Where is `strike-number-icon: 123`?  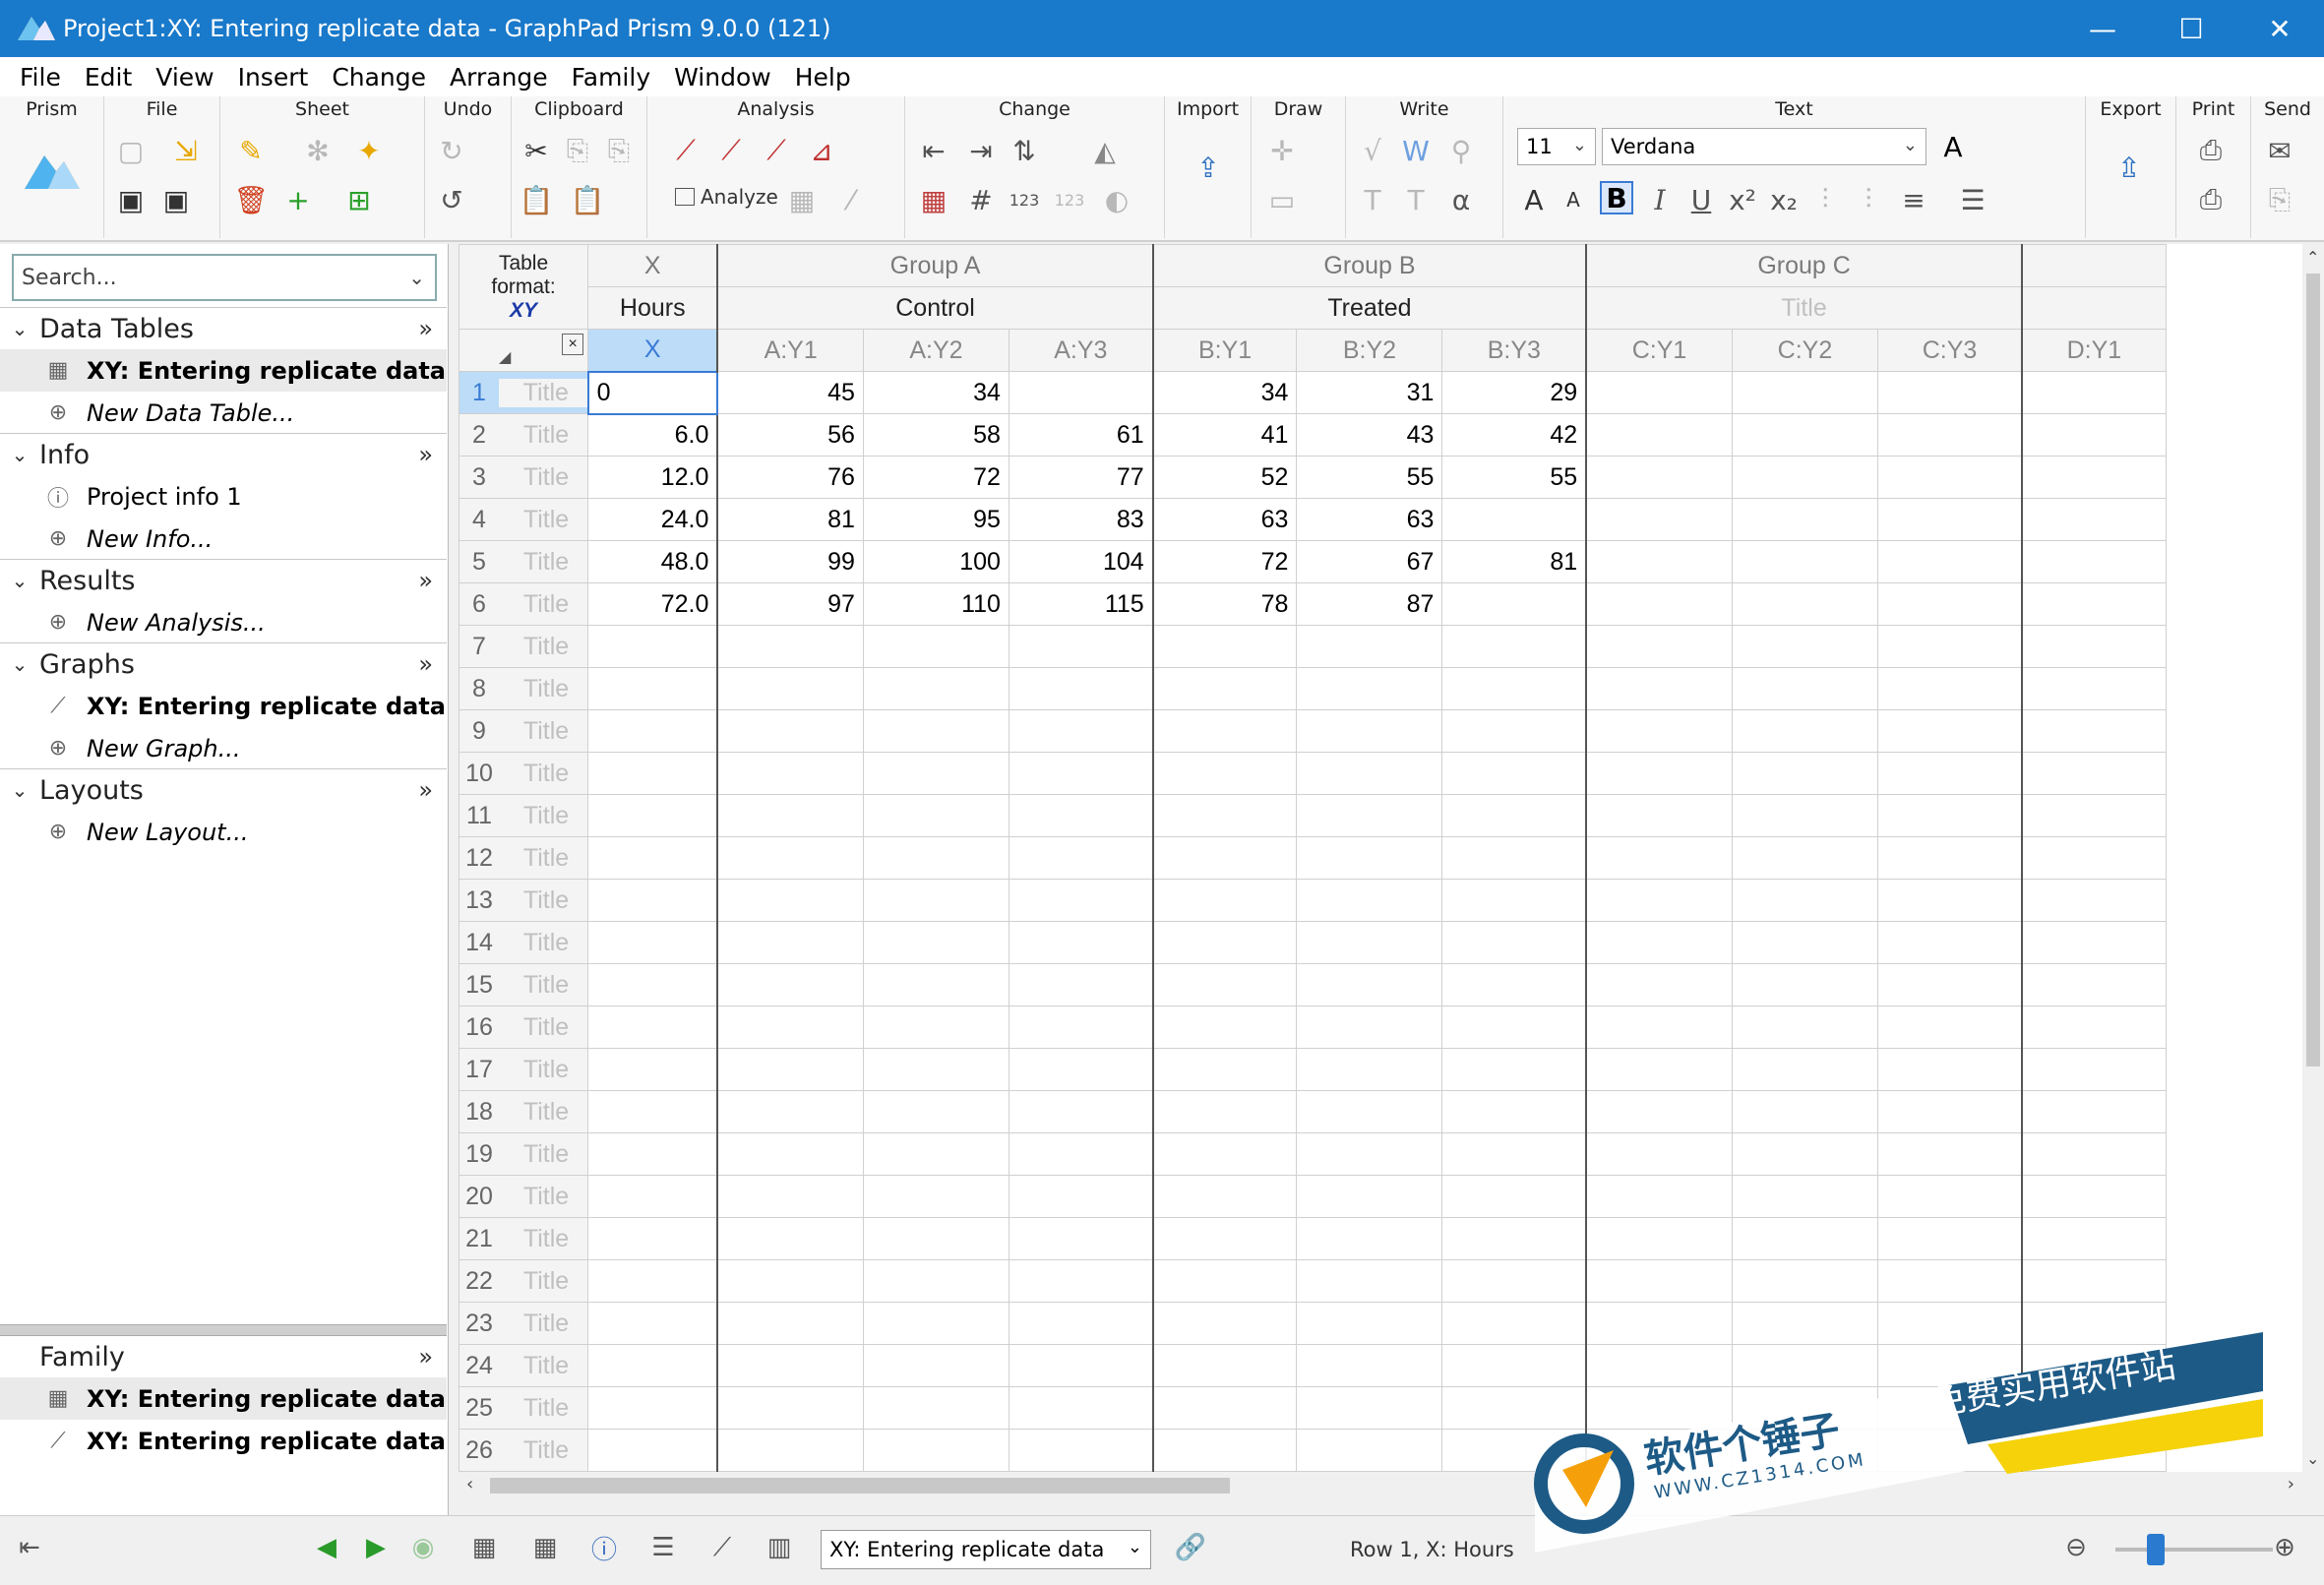 strike-number-icon: 123 is located at coordinates (1069, 199).